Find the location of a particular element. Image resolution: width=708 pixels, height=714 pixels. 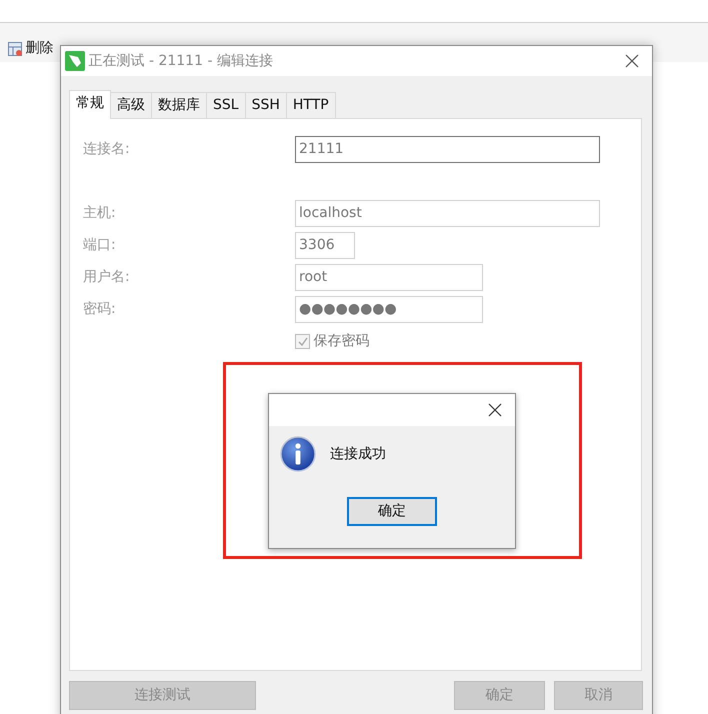

tab: 常规 is located at coordinates (90, 104).